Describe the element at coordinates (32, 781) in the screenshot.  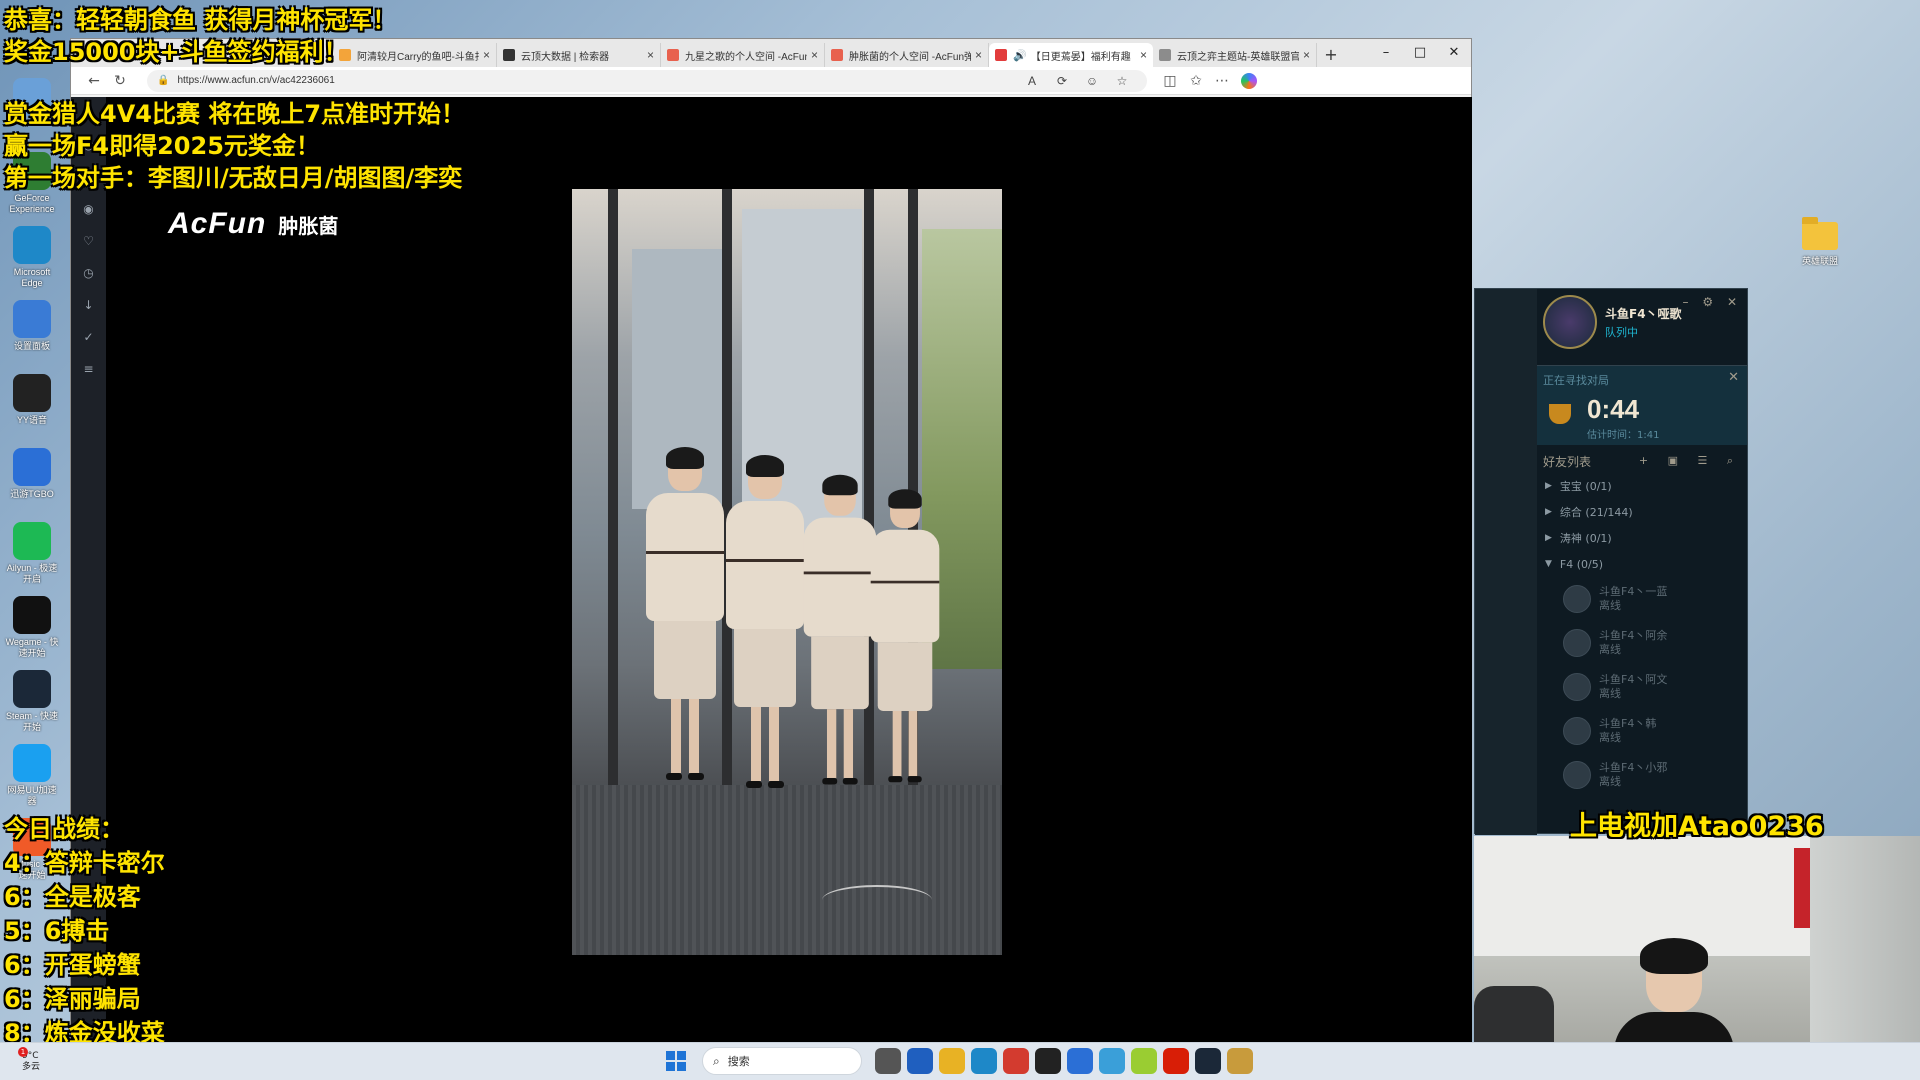
I see `desktop-icon: 网易UU加速器` at that location.